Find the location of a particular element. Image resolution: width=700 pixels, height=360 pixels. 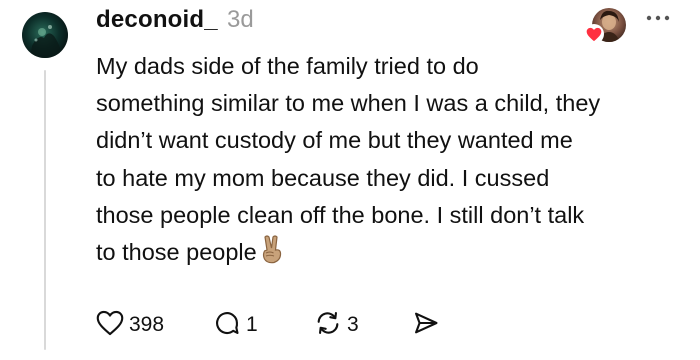

post-text-line: to those people is located at coordinates (176, 252).